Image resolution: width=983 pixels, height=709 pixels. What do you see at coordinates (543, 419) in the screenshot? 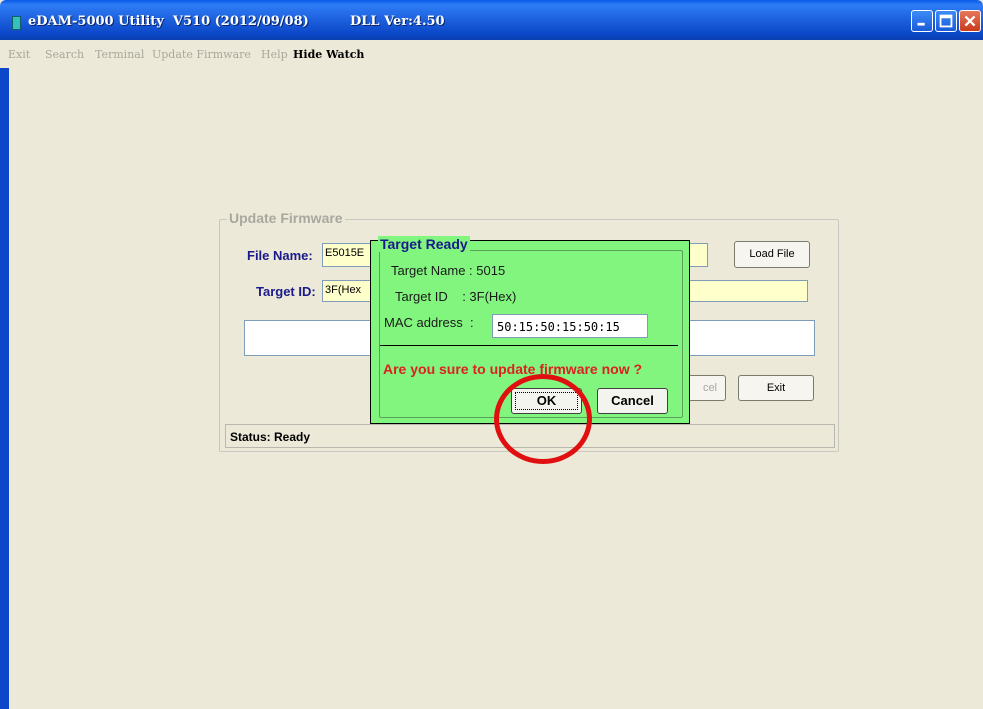
I see `red-highlight-circle` at bounding box center [543, 419].